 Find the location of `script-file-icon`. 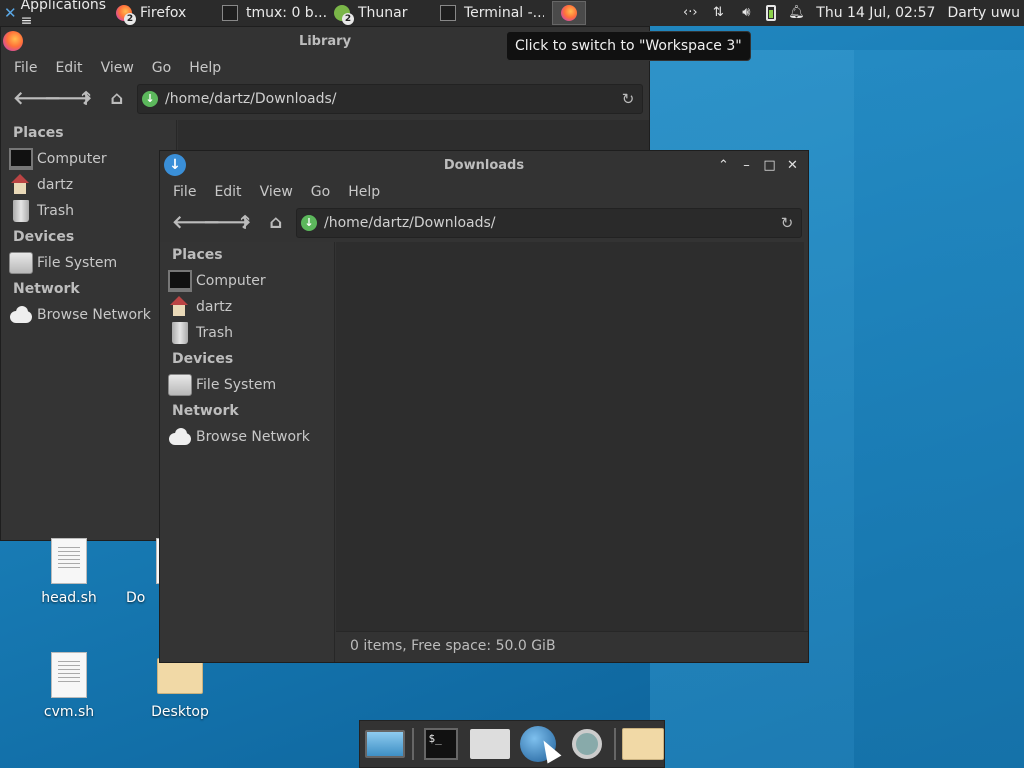

script-file-icon is located at coordinates (69, 675).